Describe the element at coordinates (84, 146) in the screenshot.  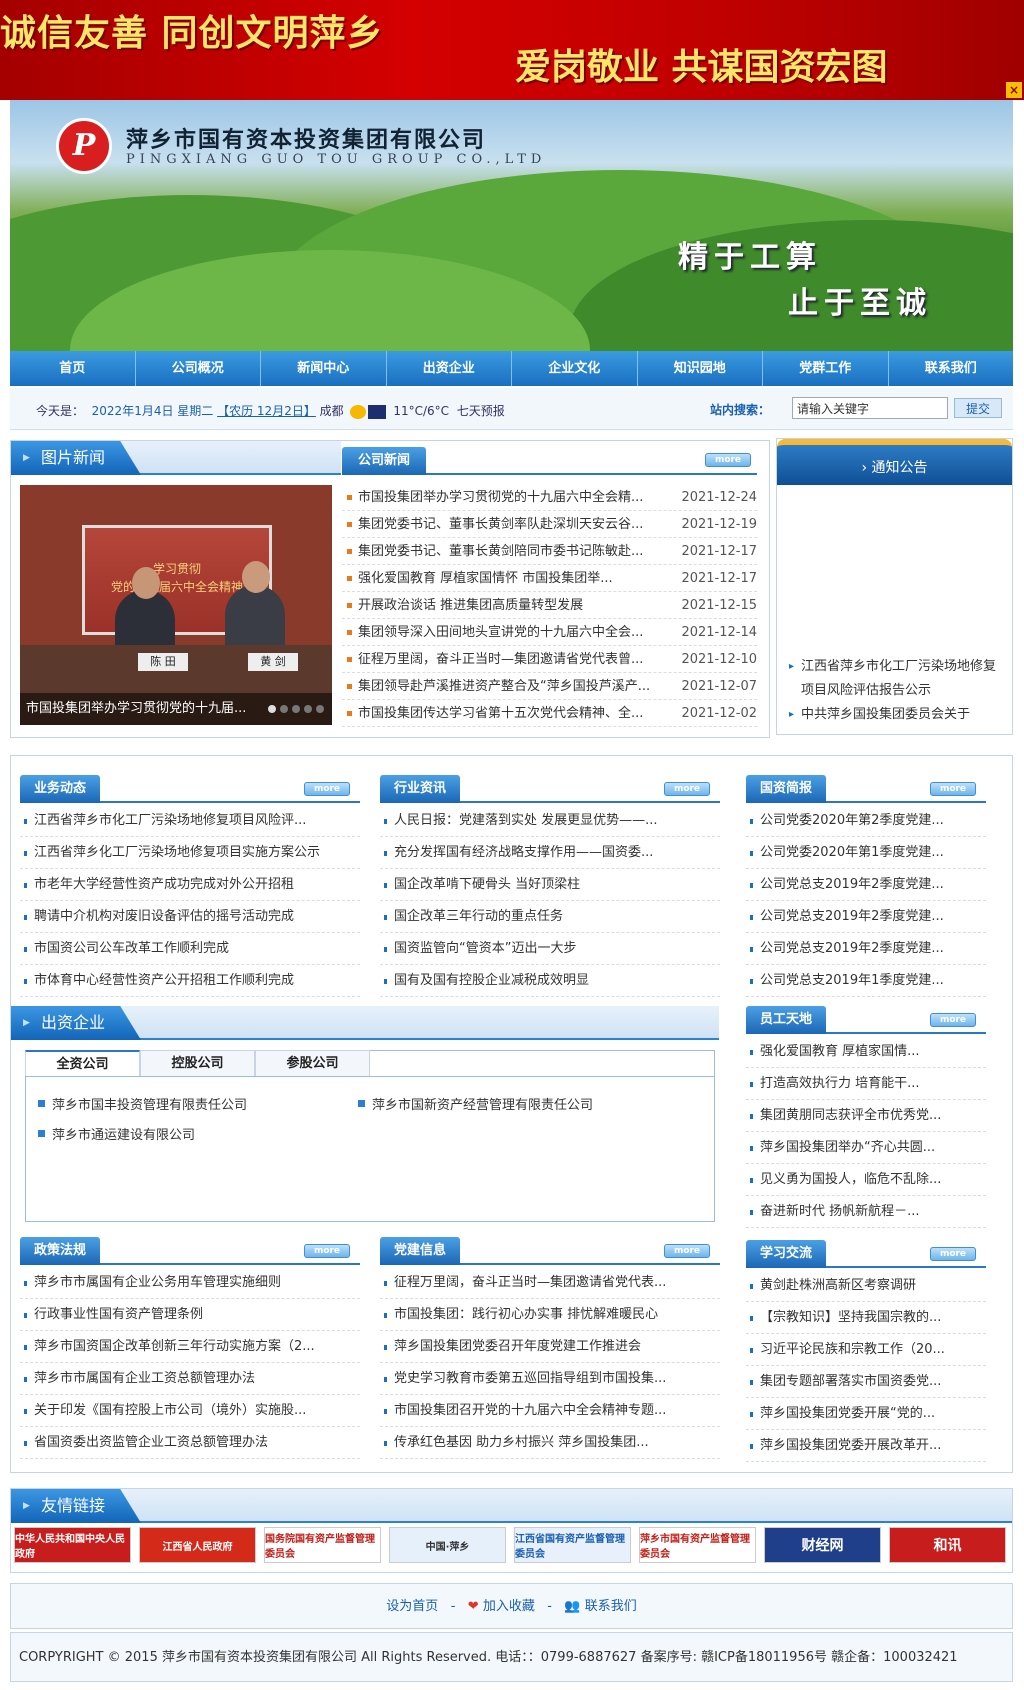
I see `company-logo: P` at that location.